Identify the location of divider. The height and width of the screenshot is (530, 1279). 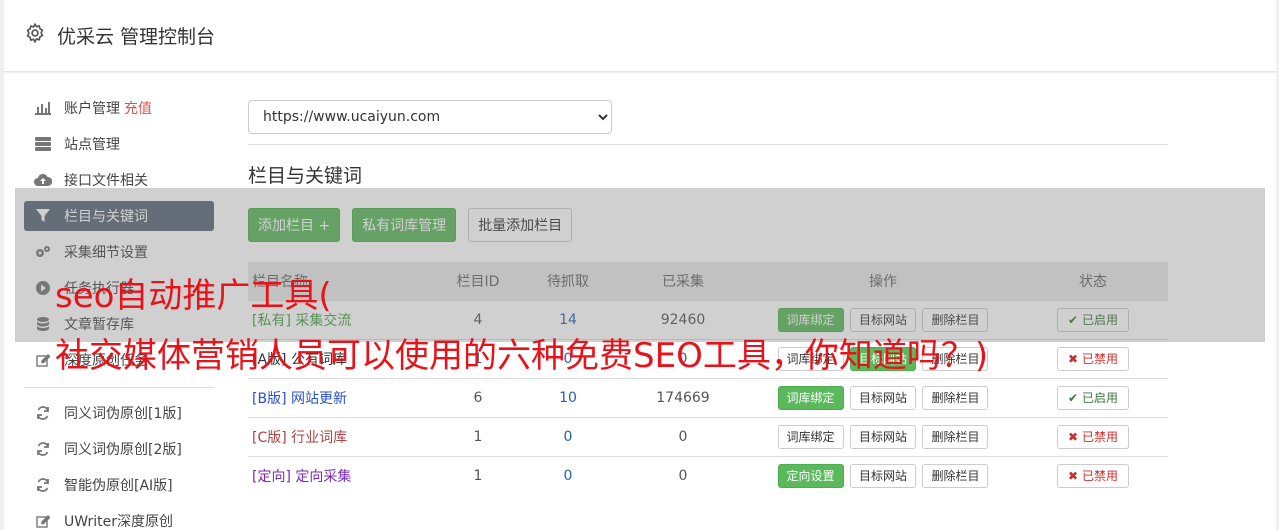
(708, 144).